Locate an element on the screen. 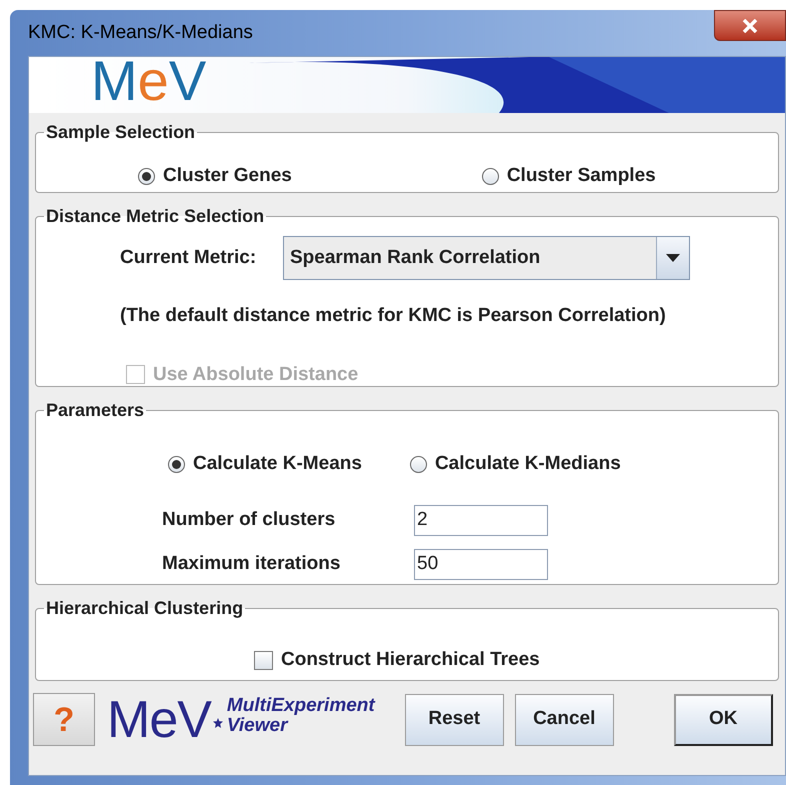 The width and height of the screenshot is (786, 785). field-label: Number of clusters is located at coordinates (249, 520).